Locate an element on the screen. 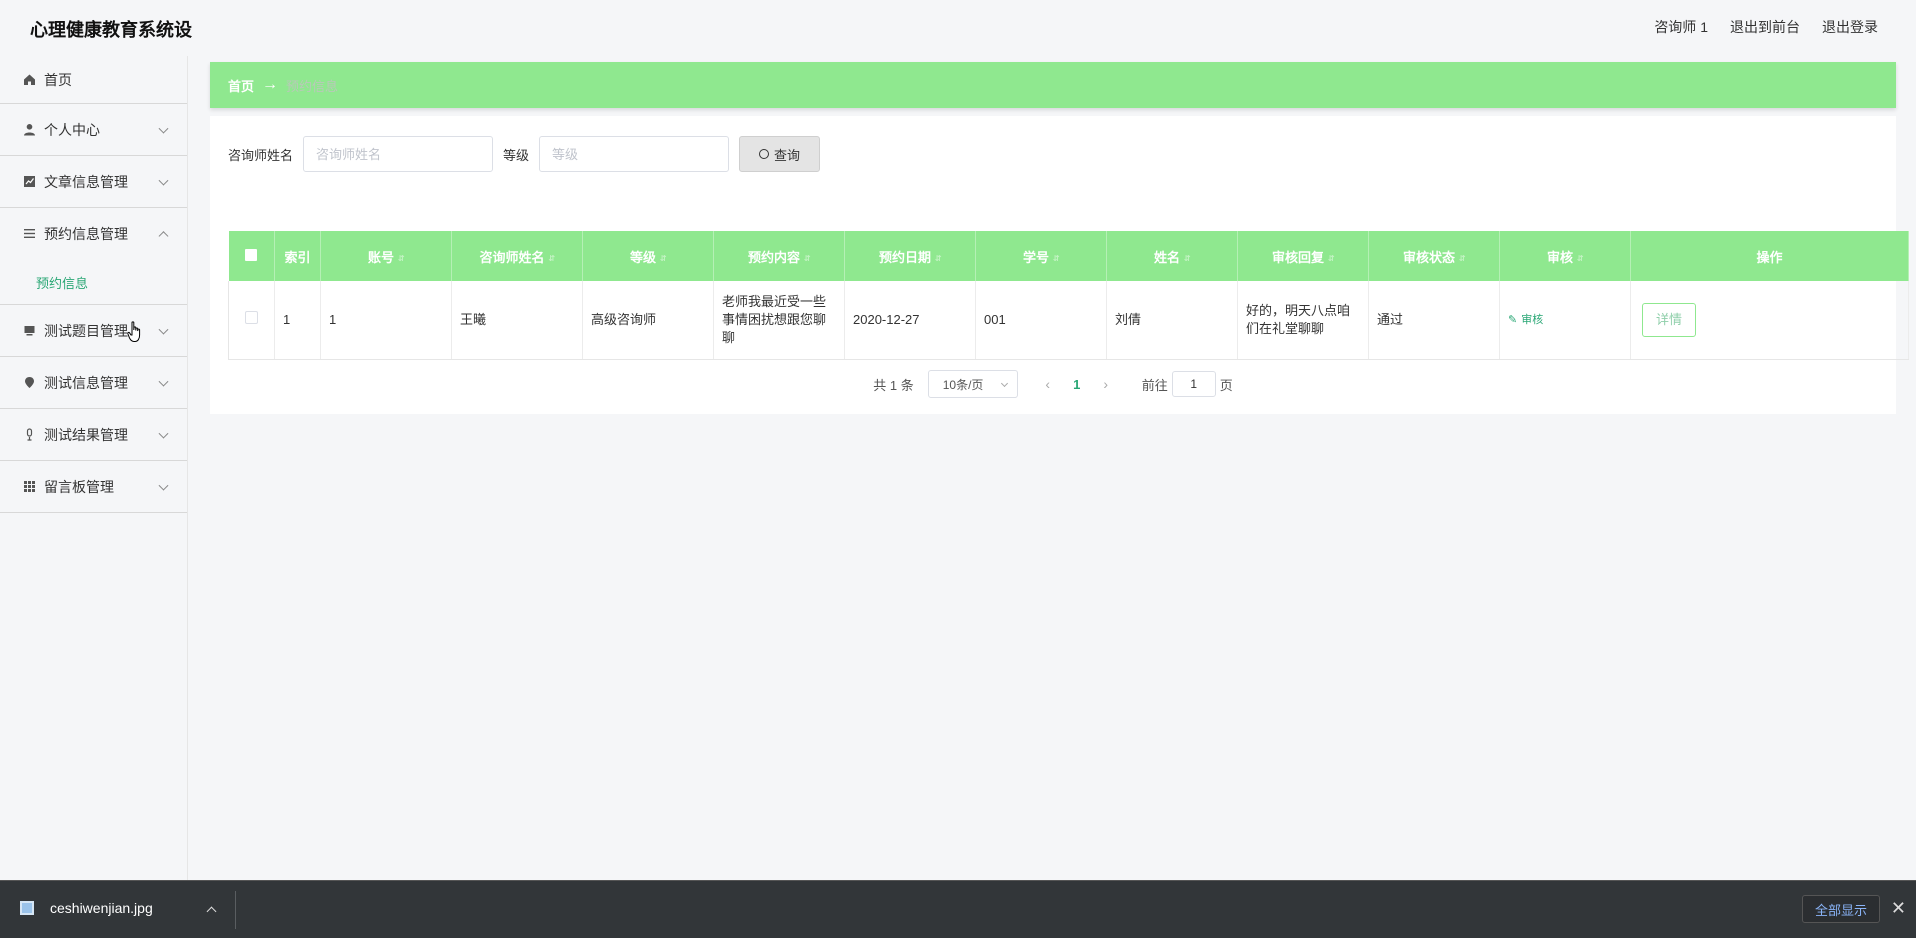 Image resolution: width=1916 pixels, height=938 pixels. sidebar-item-label: 首页 is located at coordinates (58, 79).